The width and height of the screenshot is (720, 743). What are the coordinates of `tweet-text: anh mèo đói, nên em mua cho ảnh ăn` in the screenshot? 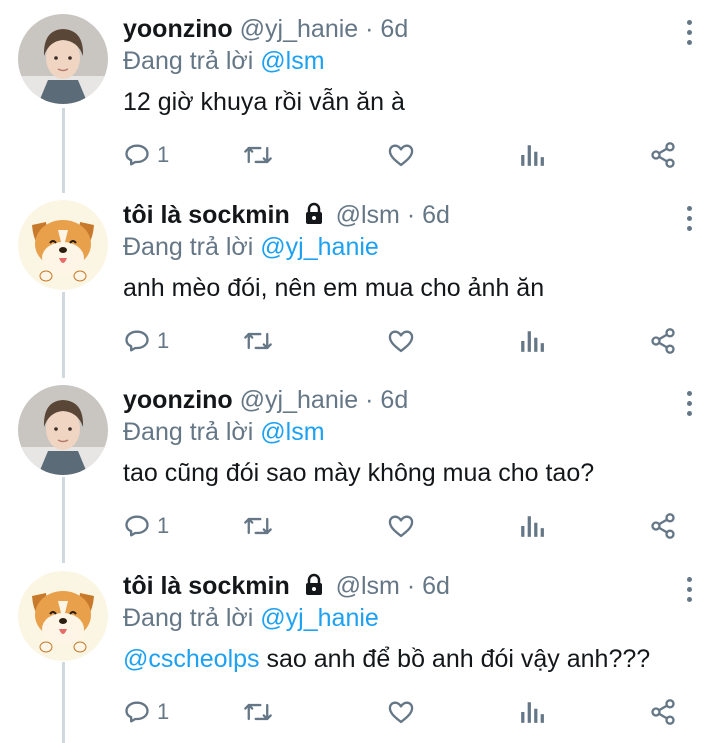 It's located at (333, 288).